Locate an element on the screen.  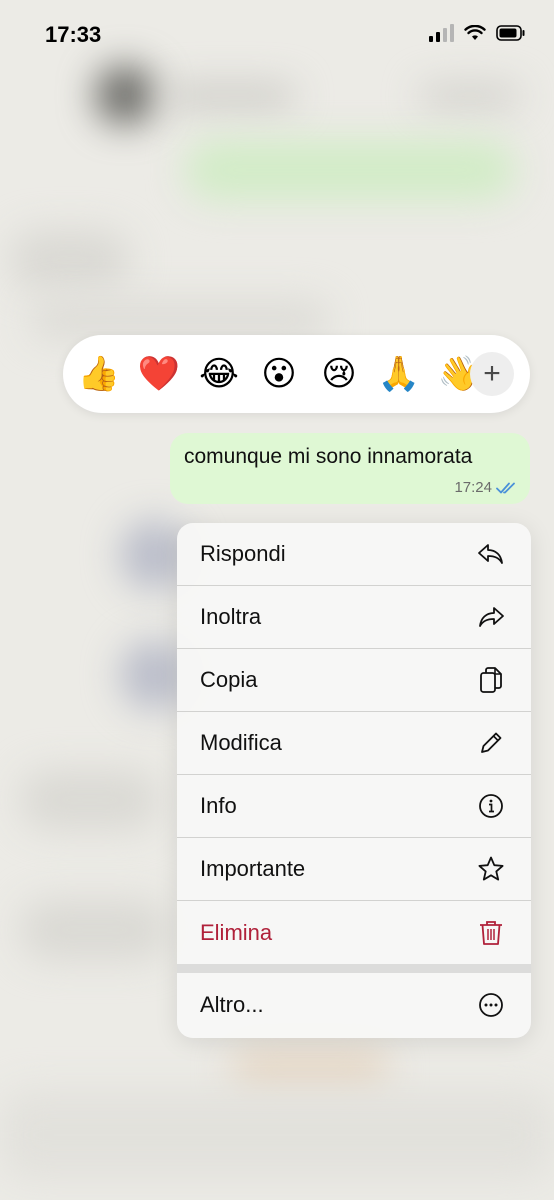
more-reactions-button: + is located at coordinates (492, 374).